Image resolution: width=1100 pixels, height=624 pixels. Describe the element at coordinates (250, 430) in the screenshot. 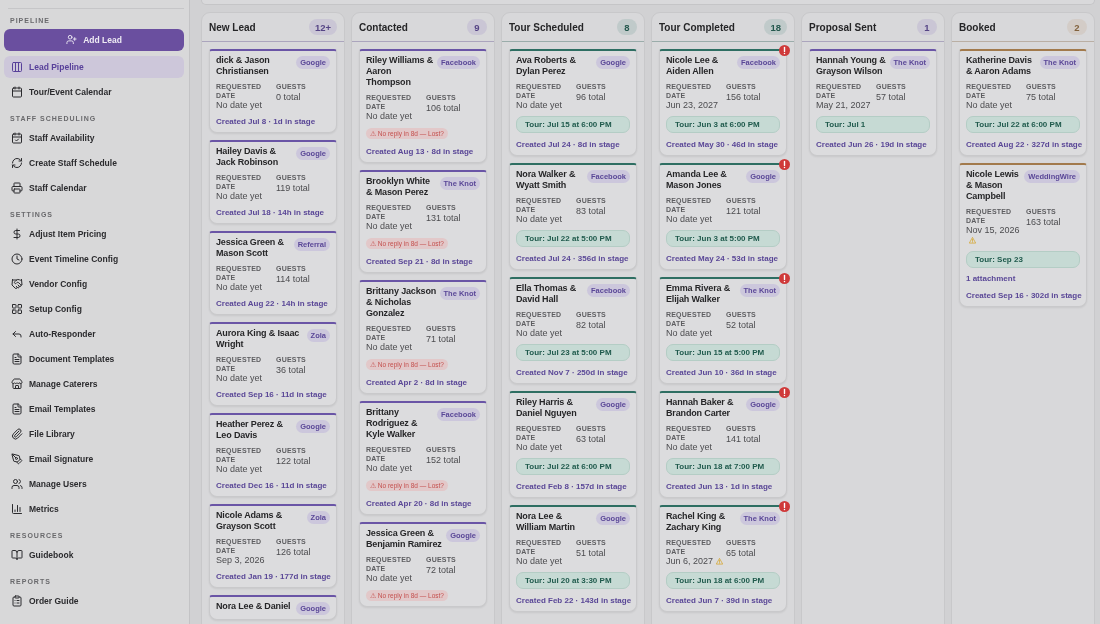

I see `lead-name: Heather Perez & Leo Davis` at that location.